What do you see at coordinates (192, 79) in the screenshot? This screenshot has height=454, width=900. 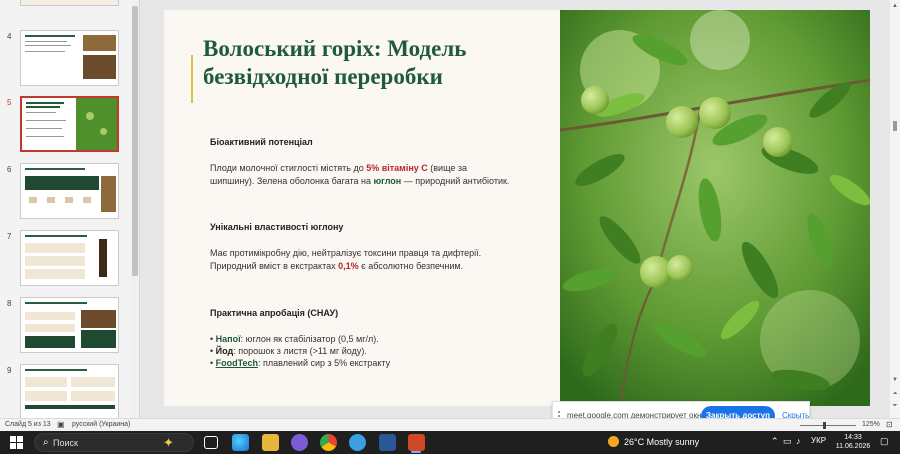 I see `title-accent-line` at bounding box center [192, 79].